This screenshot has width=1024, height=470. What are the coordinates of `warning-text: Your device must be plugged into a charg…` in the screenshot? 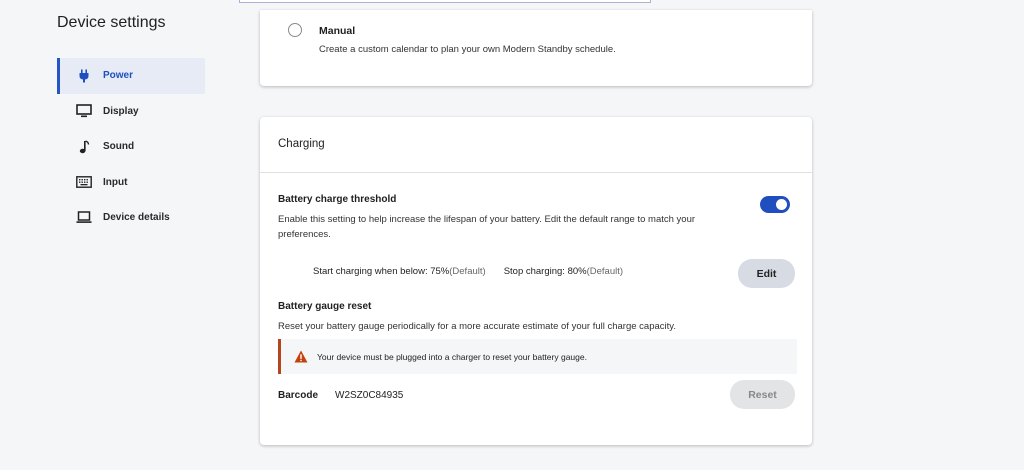 It's located at (452, 356).